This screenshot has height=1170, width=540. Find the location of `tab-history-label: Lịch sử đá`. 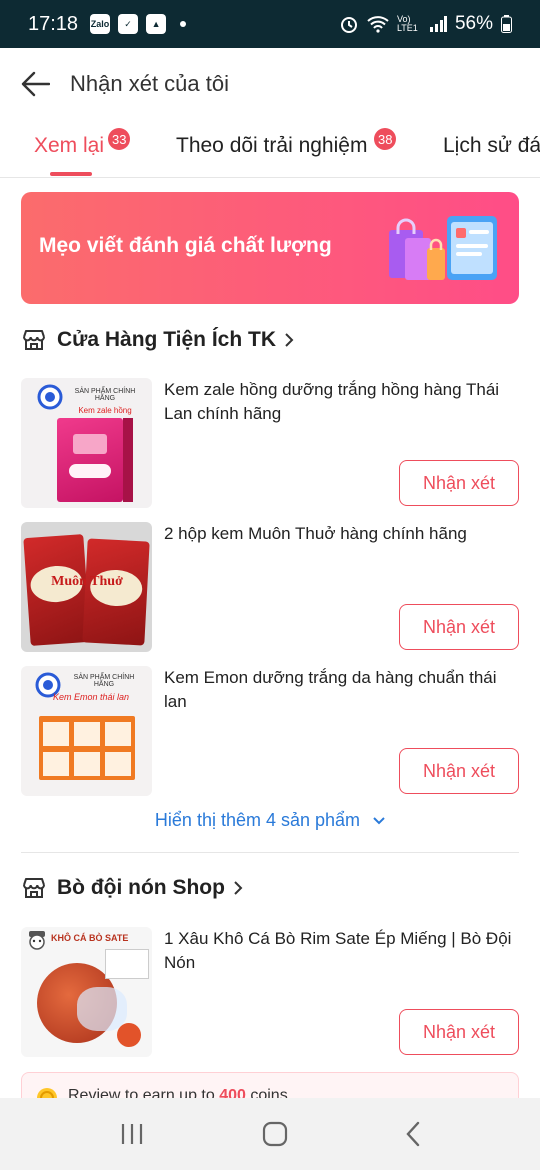

tab-history-label: Lịch sử đá is located at coordinates (491, 145).